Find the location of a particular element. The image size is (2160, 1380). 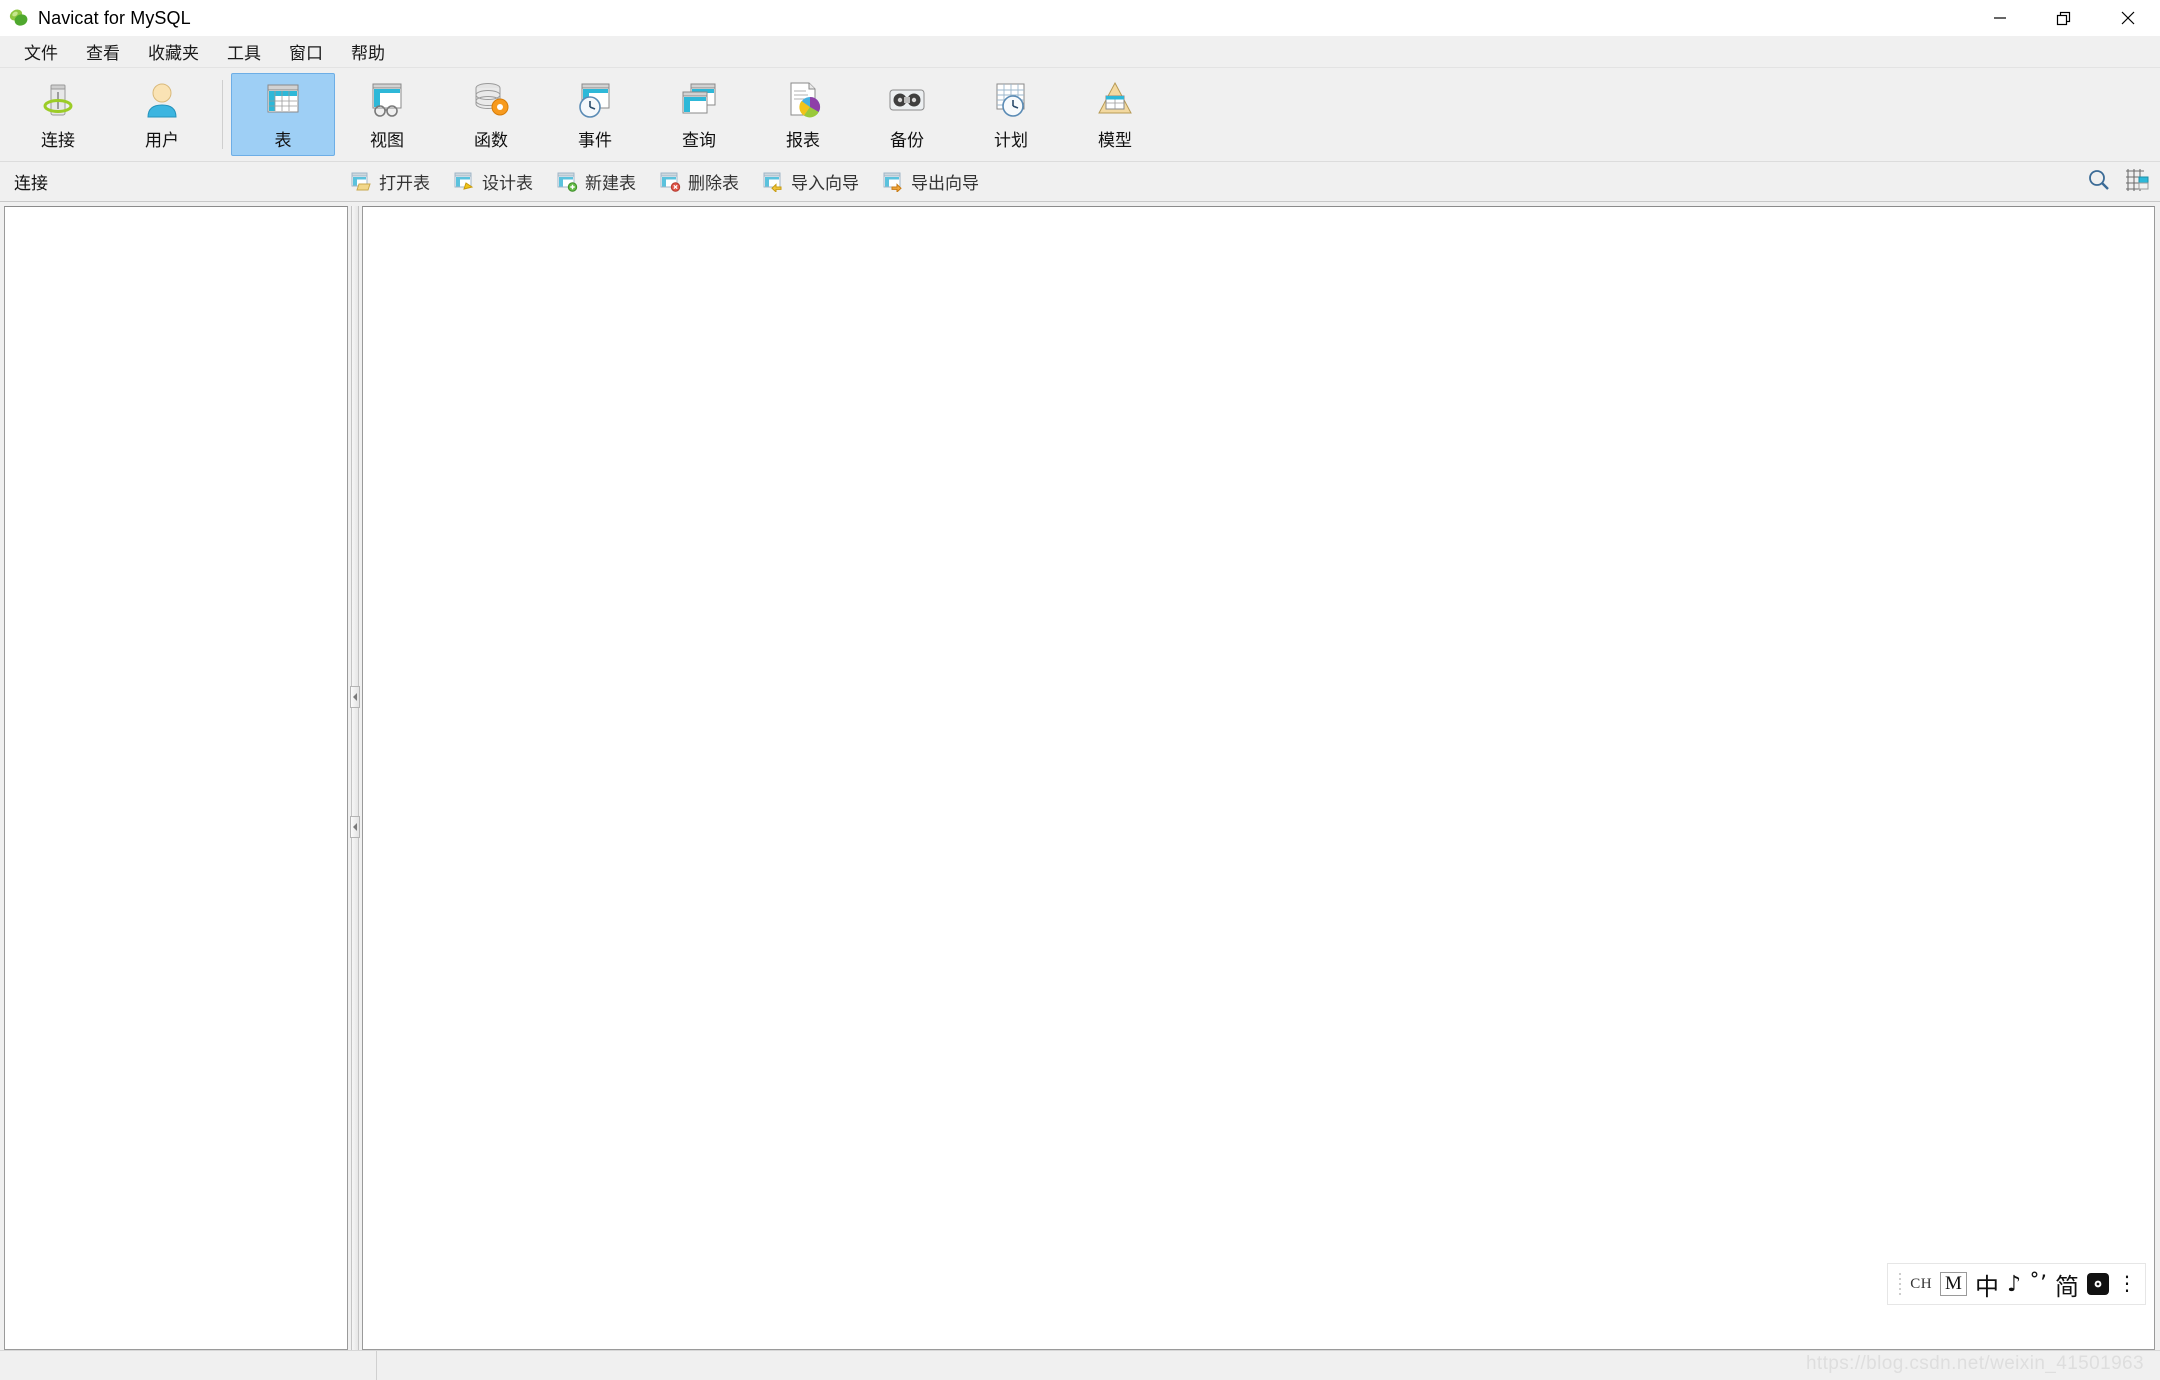

open-table-button: 打开表 is located at coordinates (390, 181).